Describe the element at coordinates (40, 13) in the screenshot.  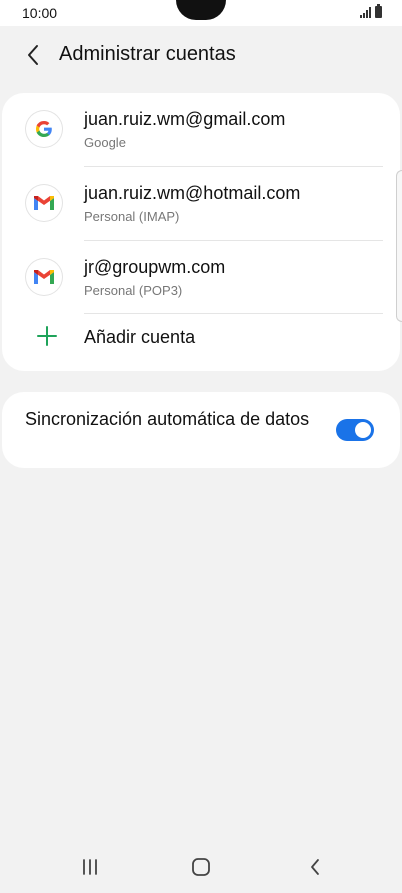
I see `status-time: 10:00` at that location.